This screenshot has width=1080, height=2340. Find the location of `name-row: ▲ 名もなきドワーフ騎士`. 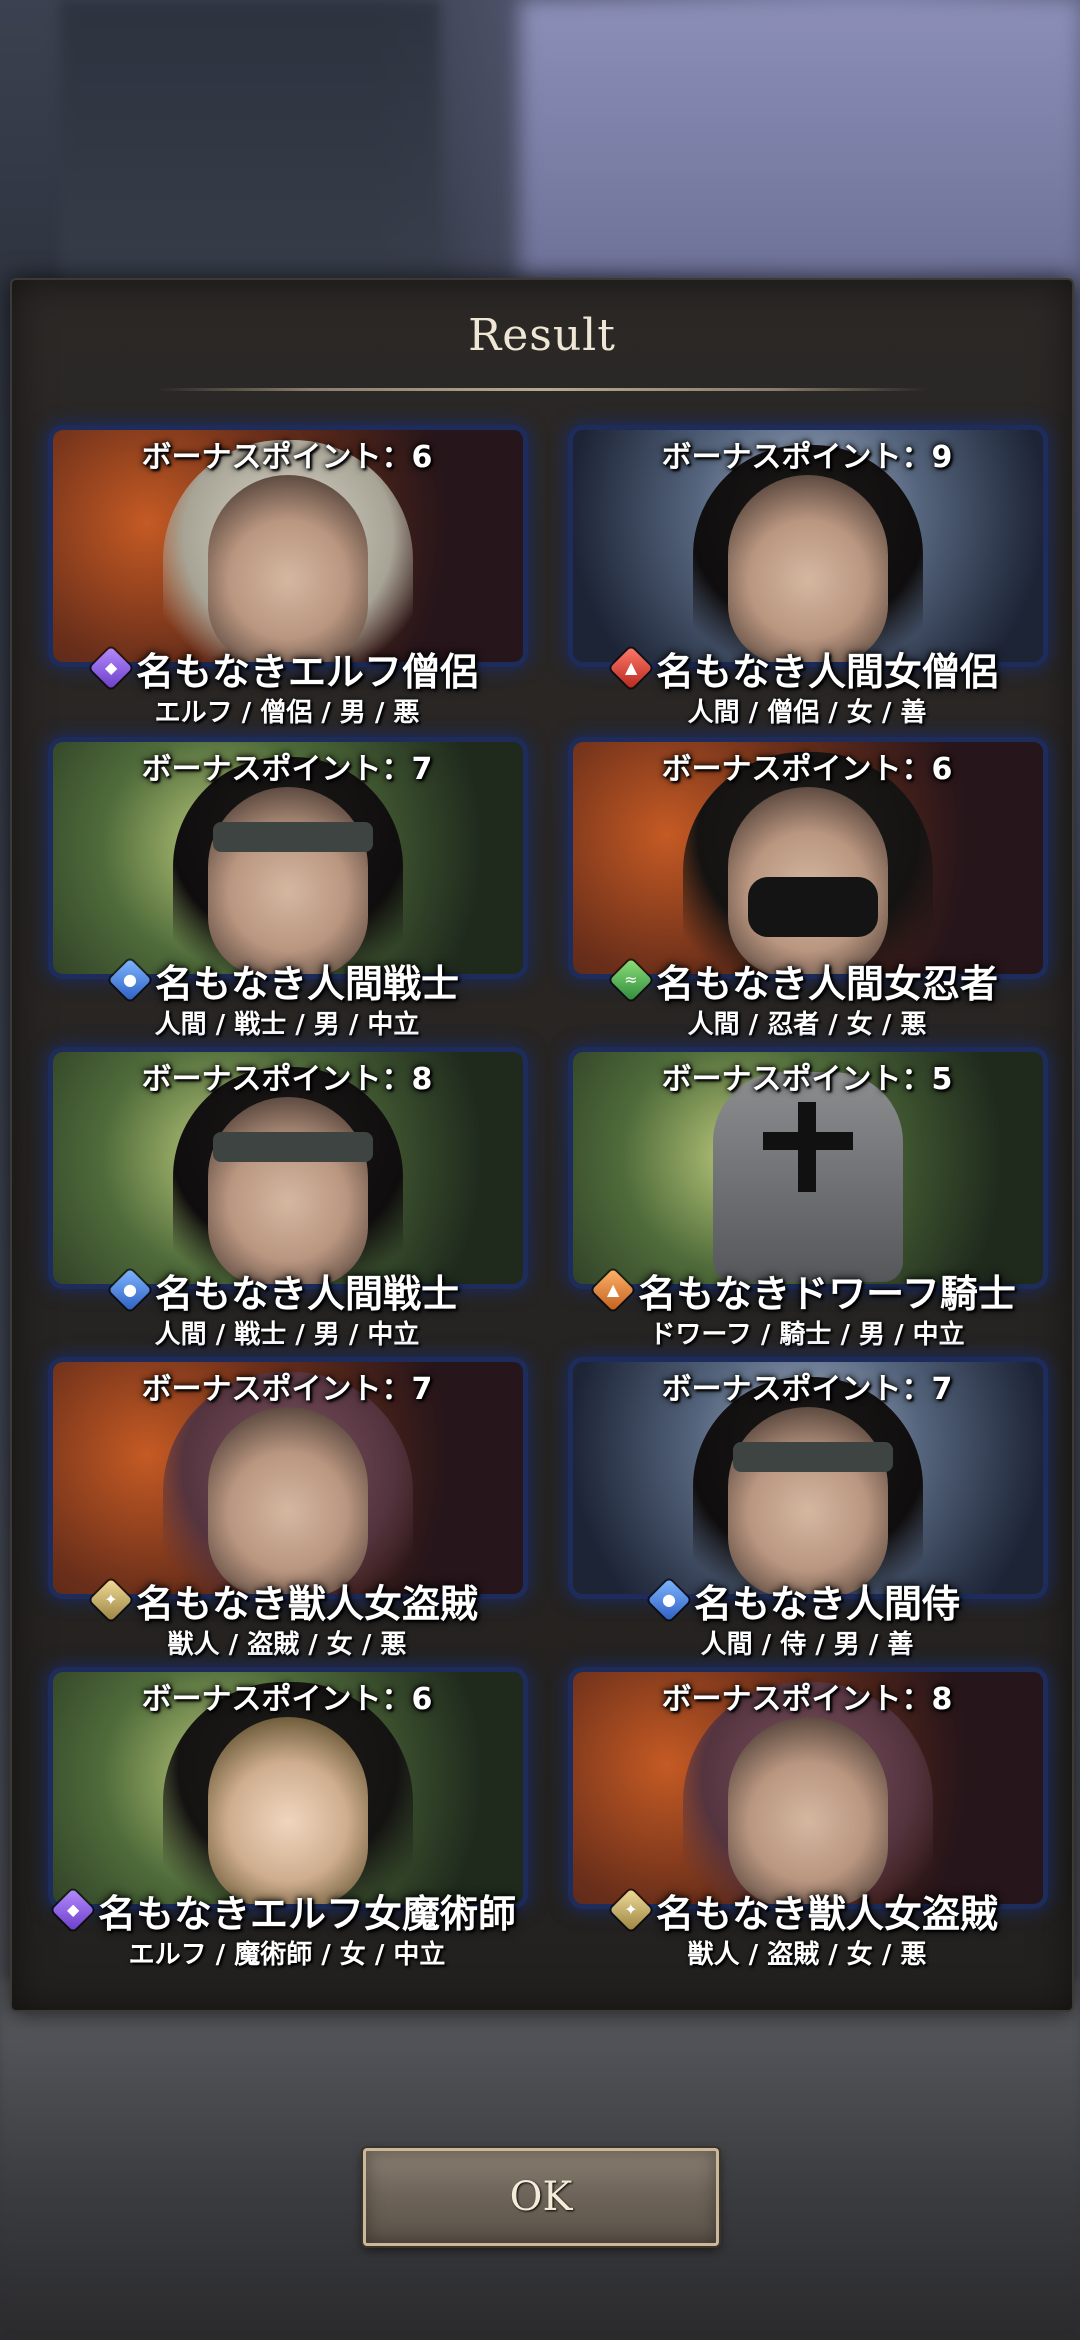

name-row: ▲ 名もなきドワーフ騎士 is located at coordinates (807, 1290).